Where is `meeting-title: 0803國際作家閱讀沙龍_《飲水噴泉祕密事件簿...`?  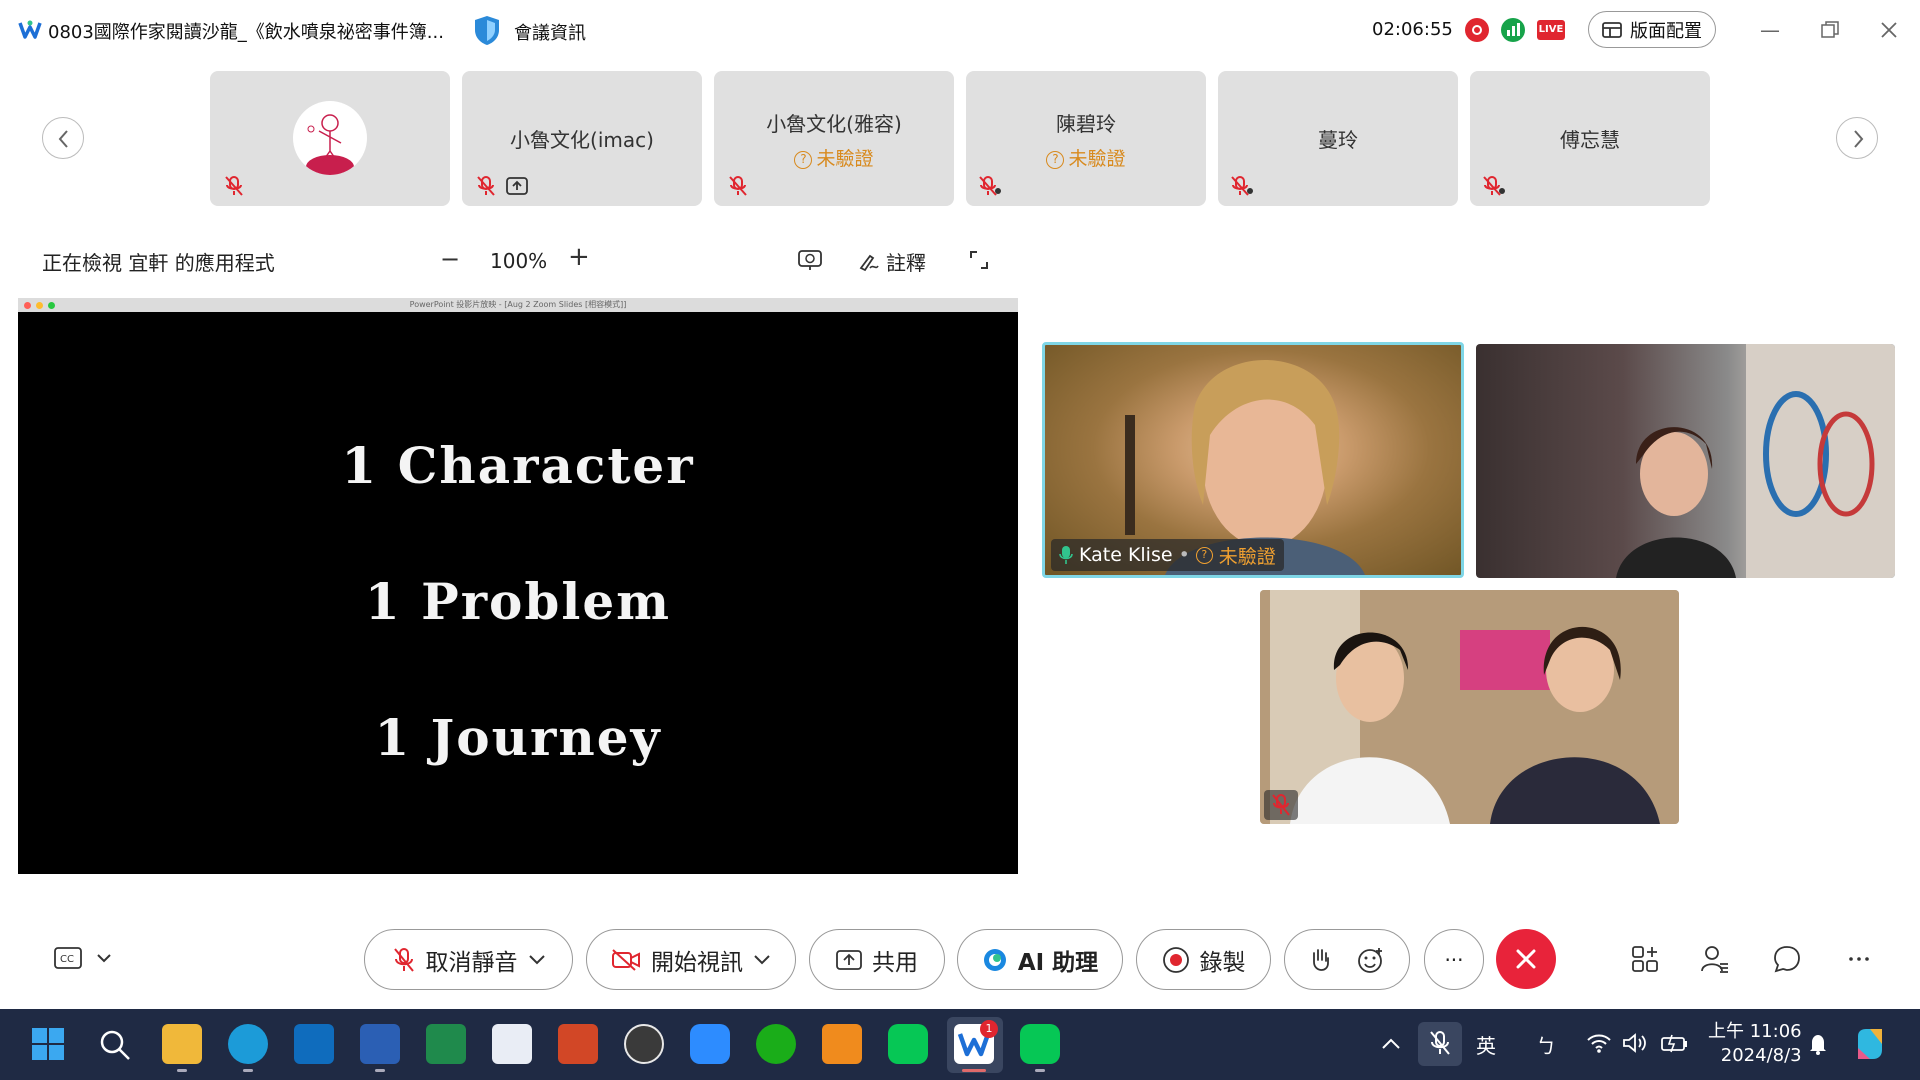 meeting-title: 0803國際作家閱讀沙龍_《飲水噴泉祕密事件簿... is located at coordinates (246, 32).